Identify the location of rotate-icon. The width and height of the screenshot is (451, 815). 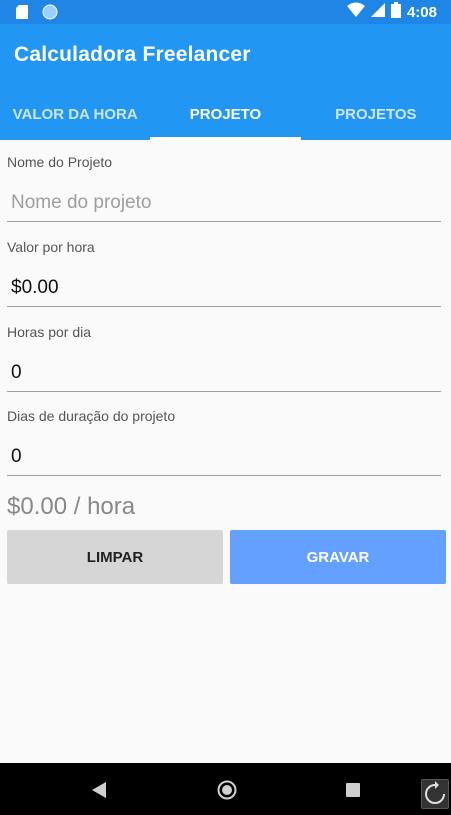
(435, 794).